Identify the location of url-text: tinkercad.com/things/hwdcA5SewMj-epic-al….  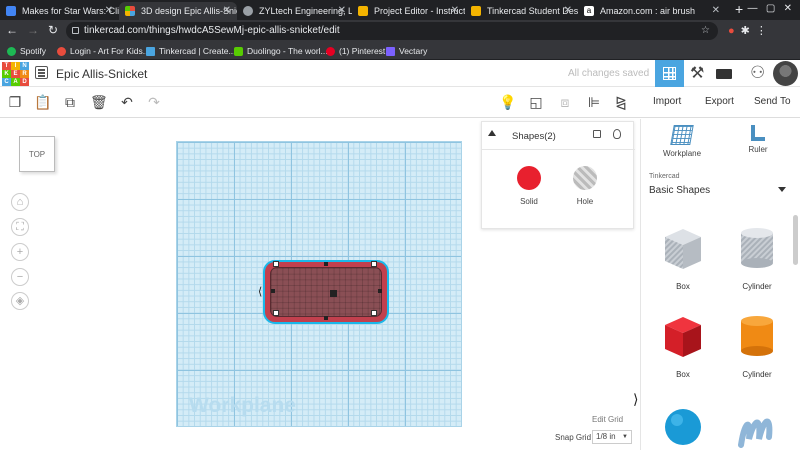
(212, 30).